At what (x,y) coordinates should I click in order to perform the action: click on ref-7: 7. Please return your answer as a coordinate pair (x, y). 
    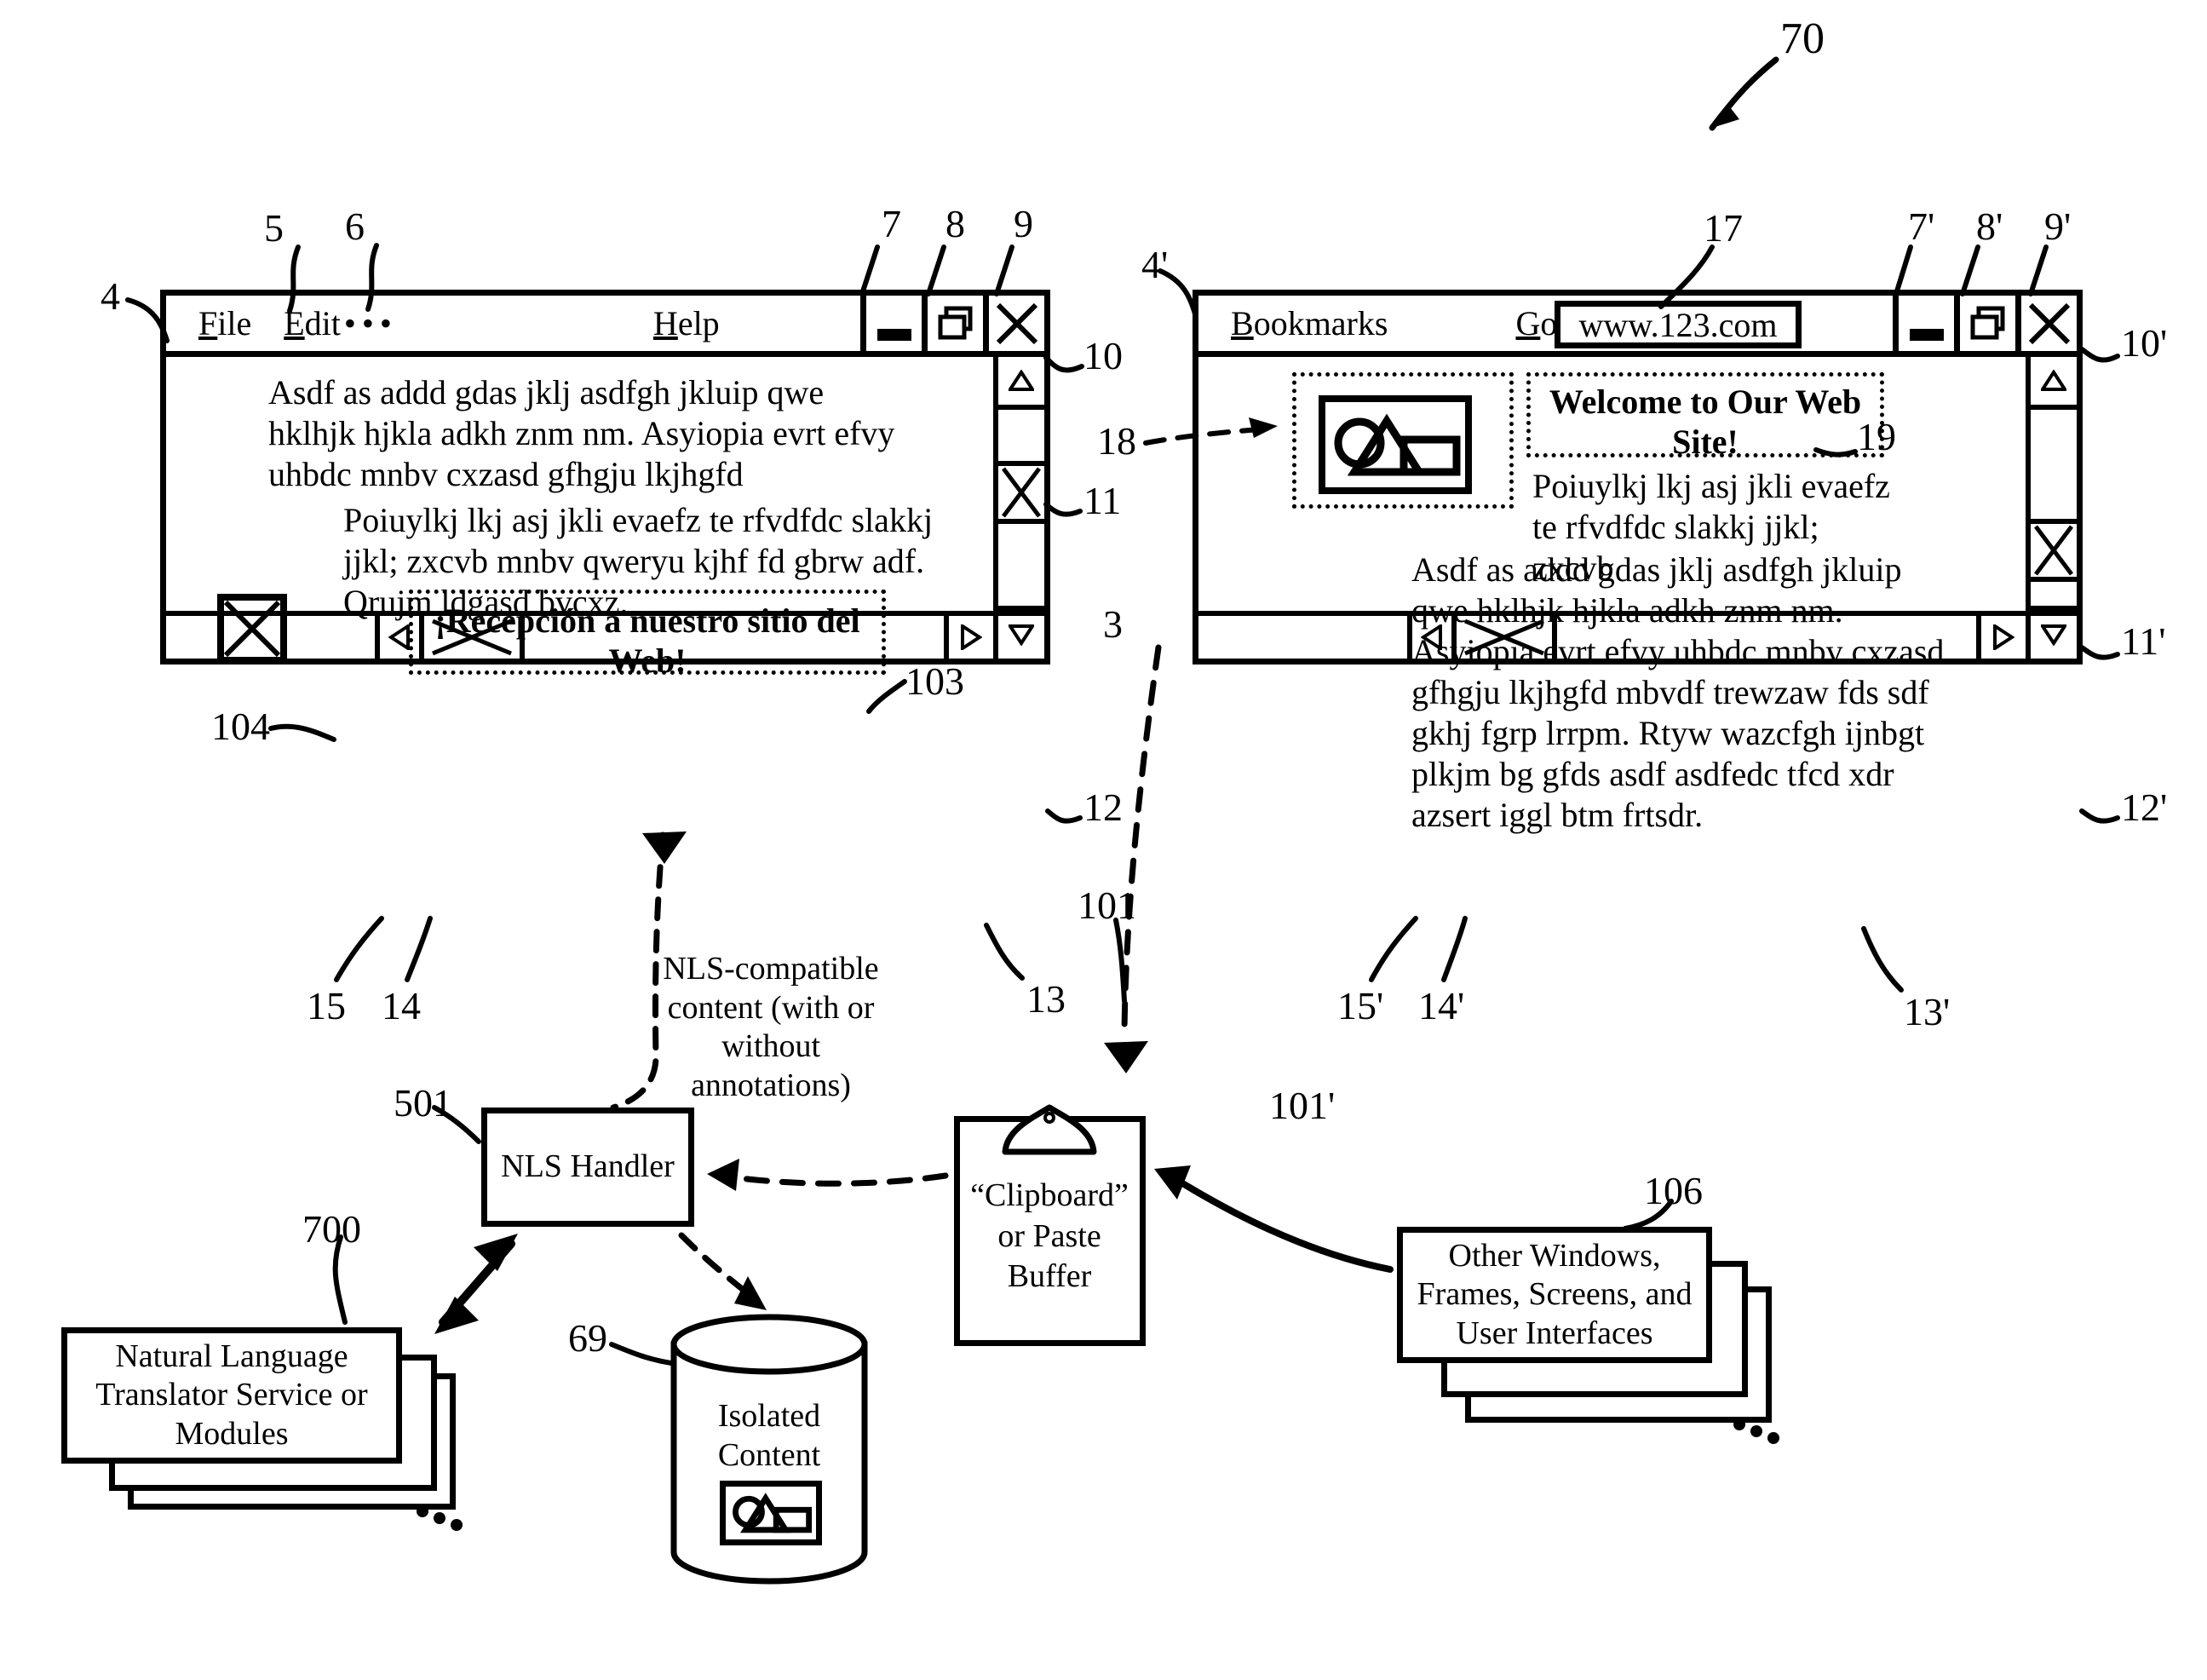
    Looking at the image, I should click on (891, 224).